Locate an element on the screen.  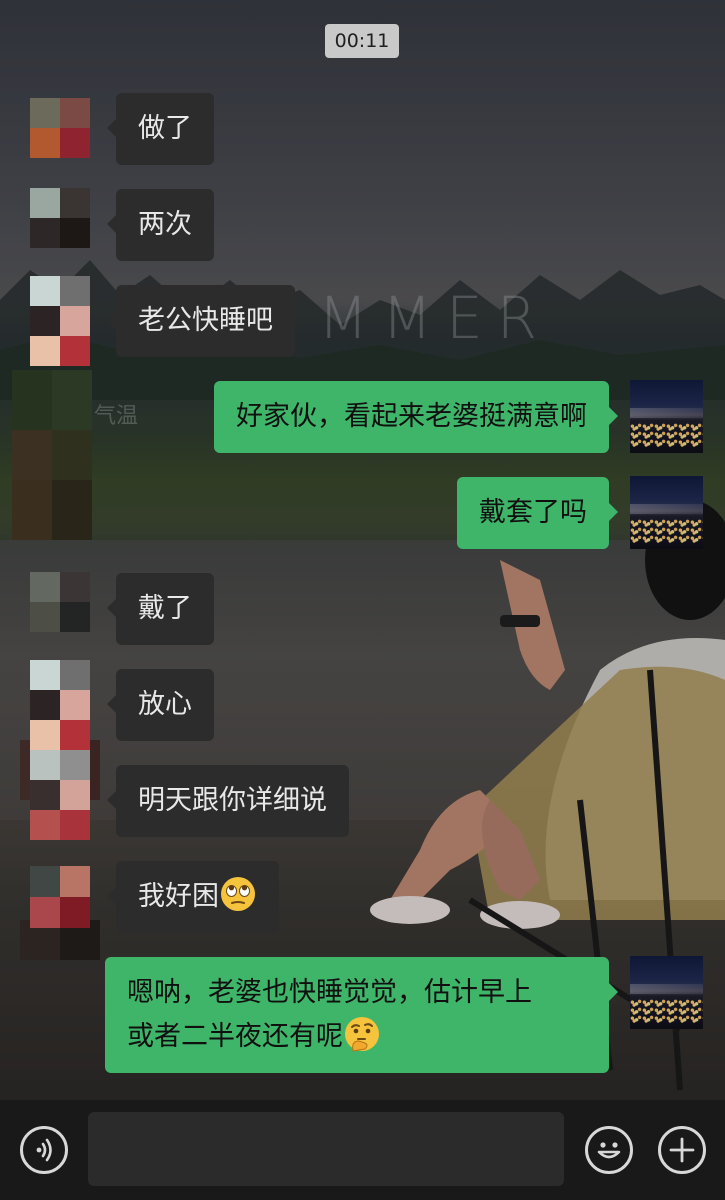
message-text: 戴套了吗 is located at coordinates (533, 512).